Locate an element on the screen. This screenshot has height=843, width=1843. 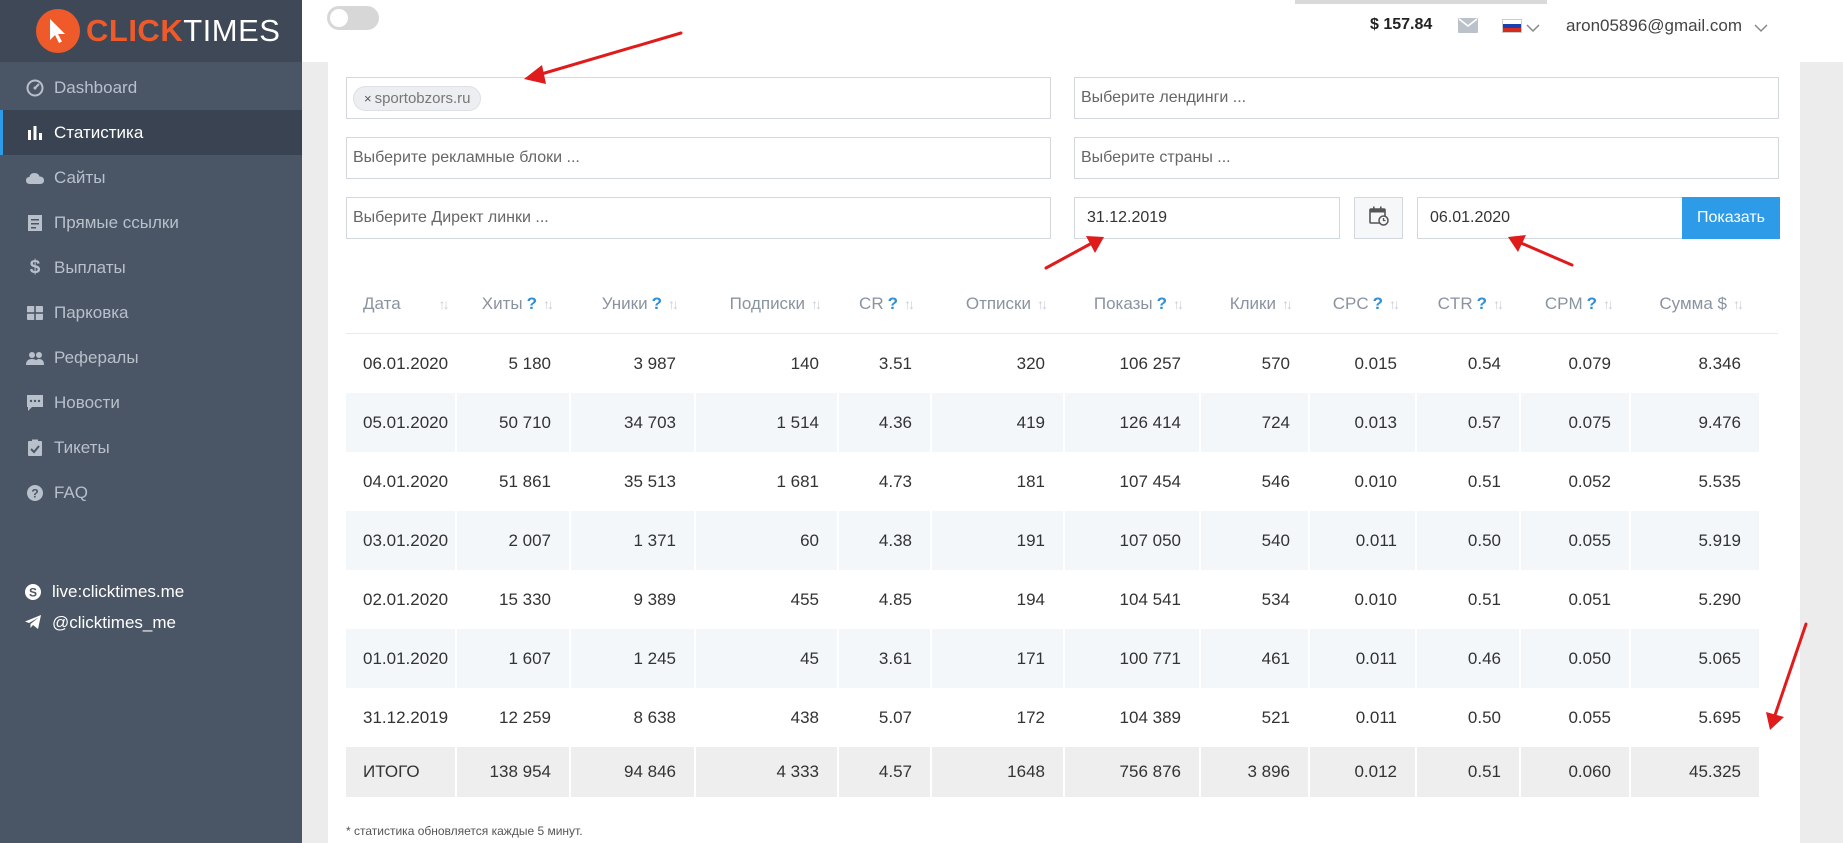
sidebar-item-label: Рефералы is located at coordinates (96, 357).